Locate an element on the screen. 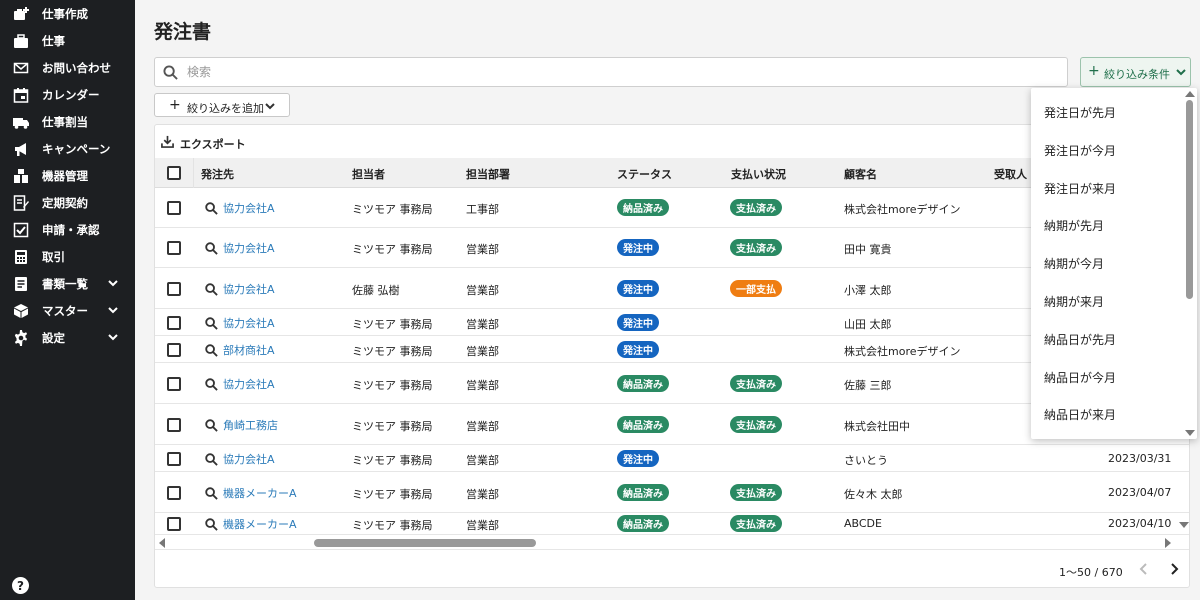  dropdown-option: 納品日が今月 is located at coordinates (1107, 377).